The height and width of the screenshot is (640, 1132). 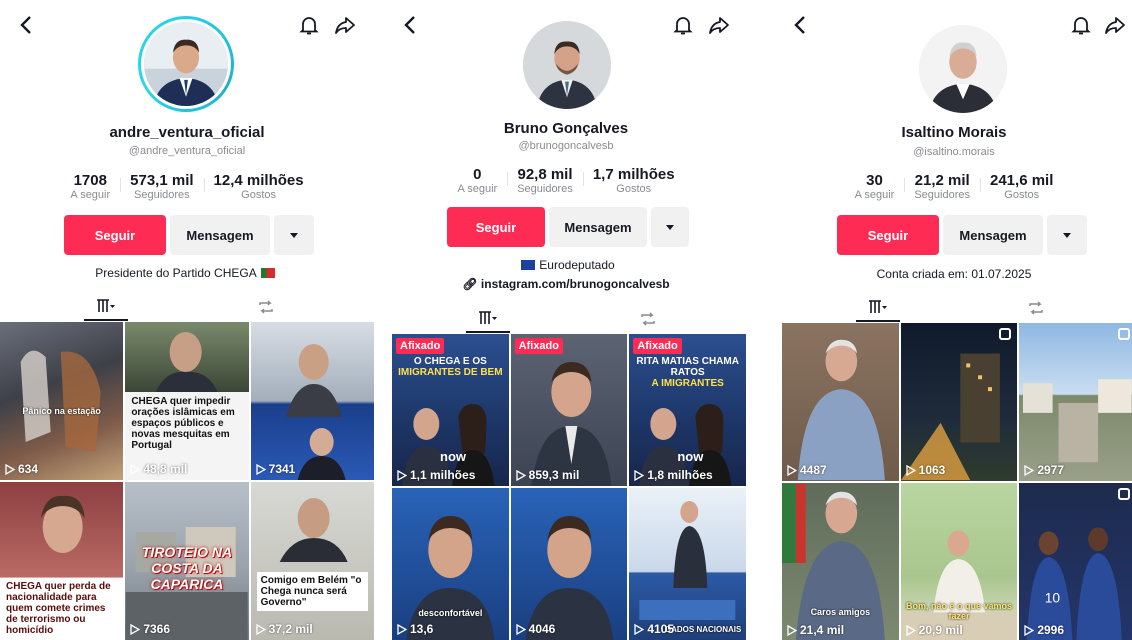 I want to click on stat-following: 30 A seguir, so click(x=875, y=187).